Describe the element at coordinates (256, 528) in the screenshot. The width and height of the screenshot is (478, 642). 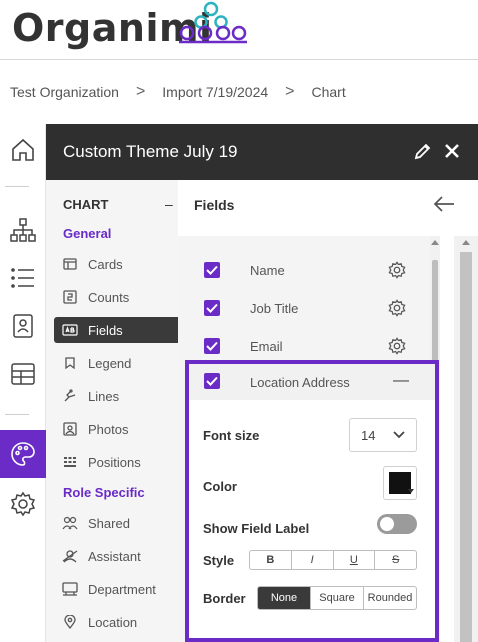
I see `show-field-label-label: Show Field Label` at that location.